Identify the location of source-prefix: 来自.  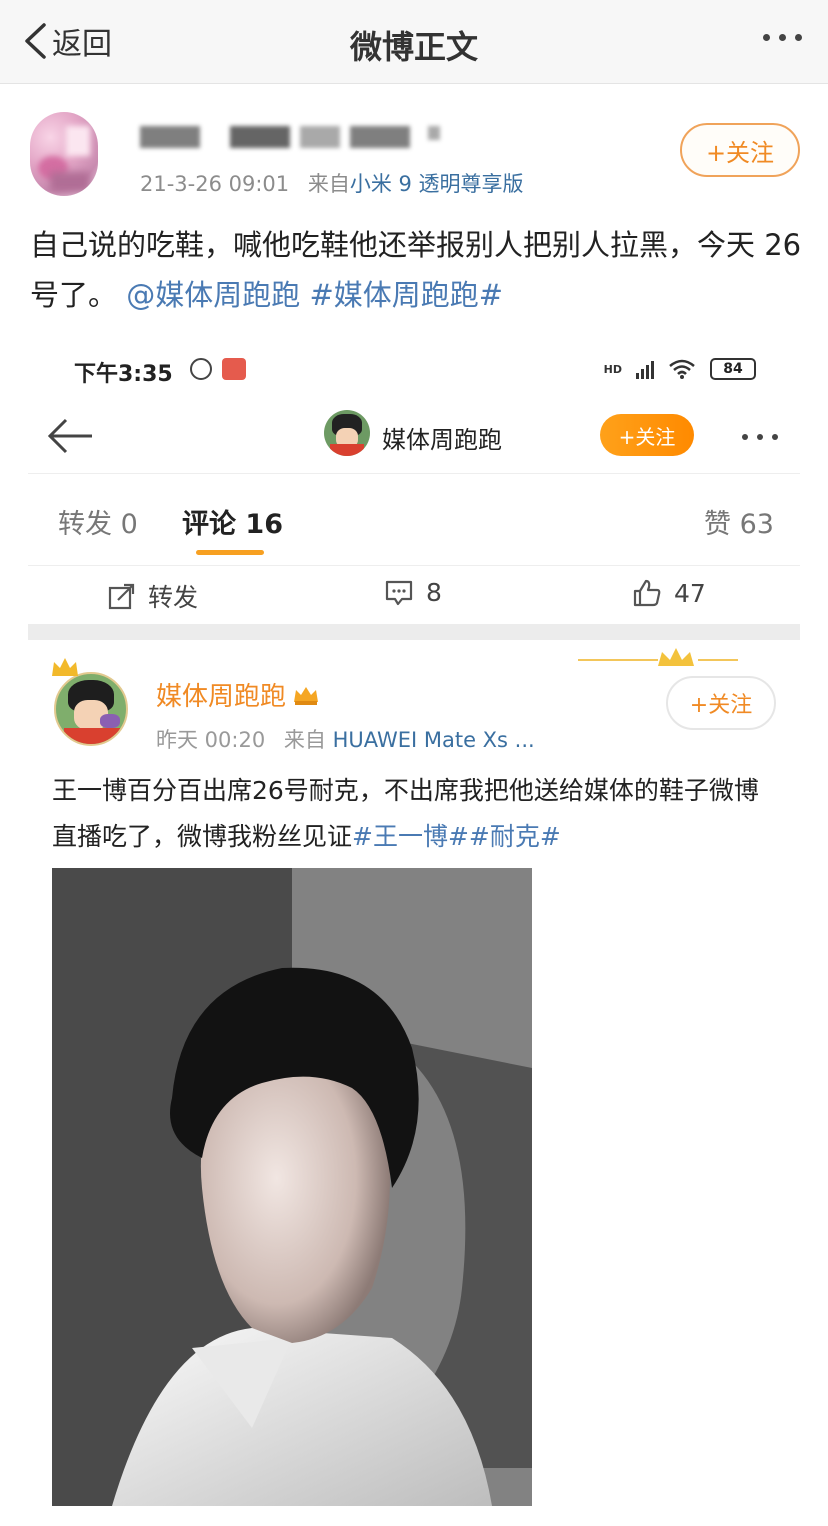
(328, 184).